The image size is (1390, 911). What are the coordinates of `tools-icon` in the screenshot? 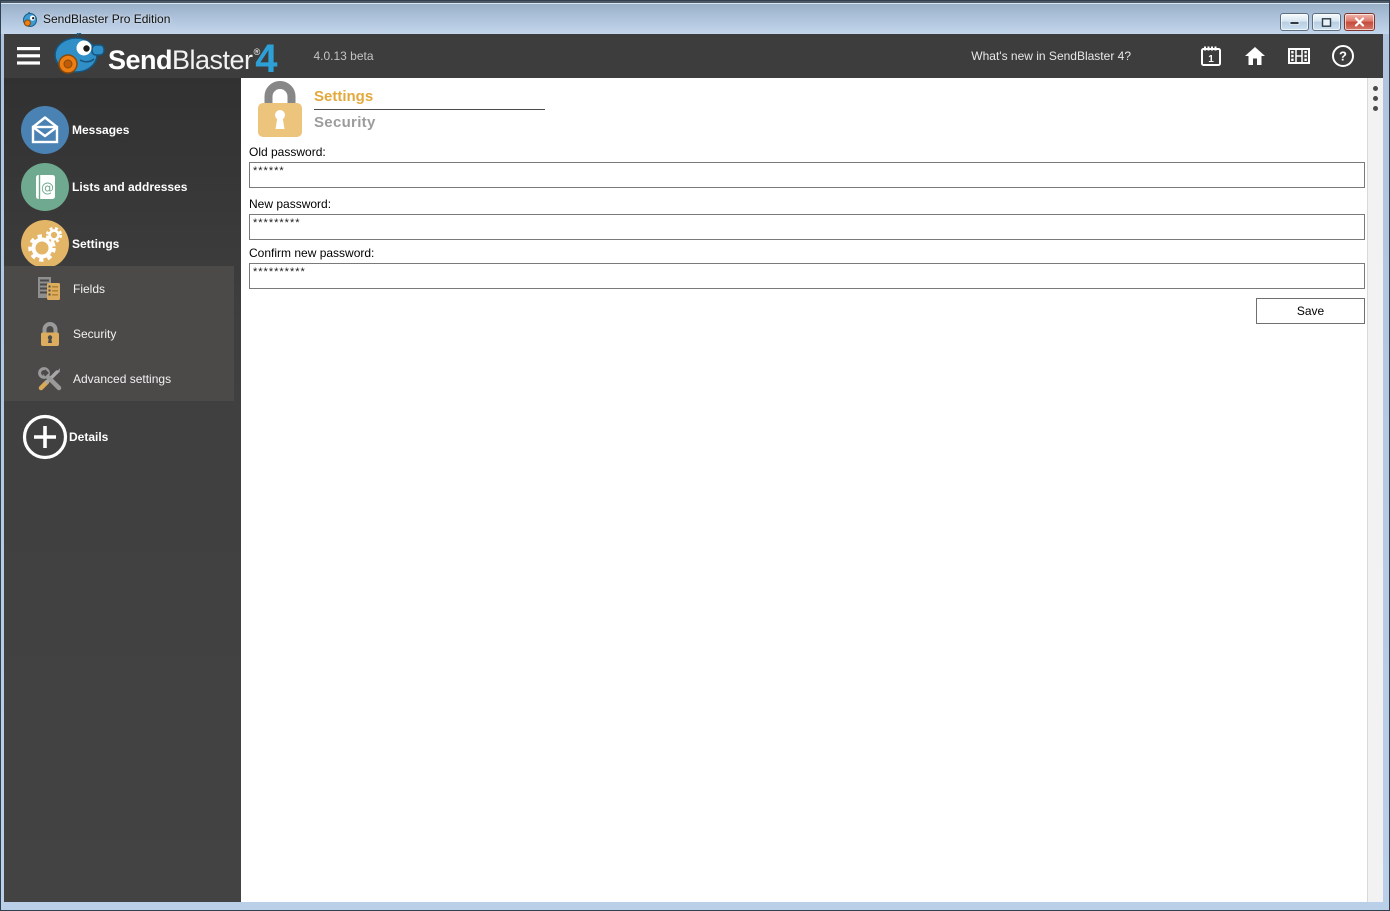 It's located at (50, 379).